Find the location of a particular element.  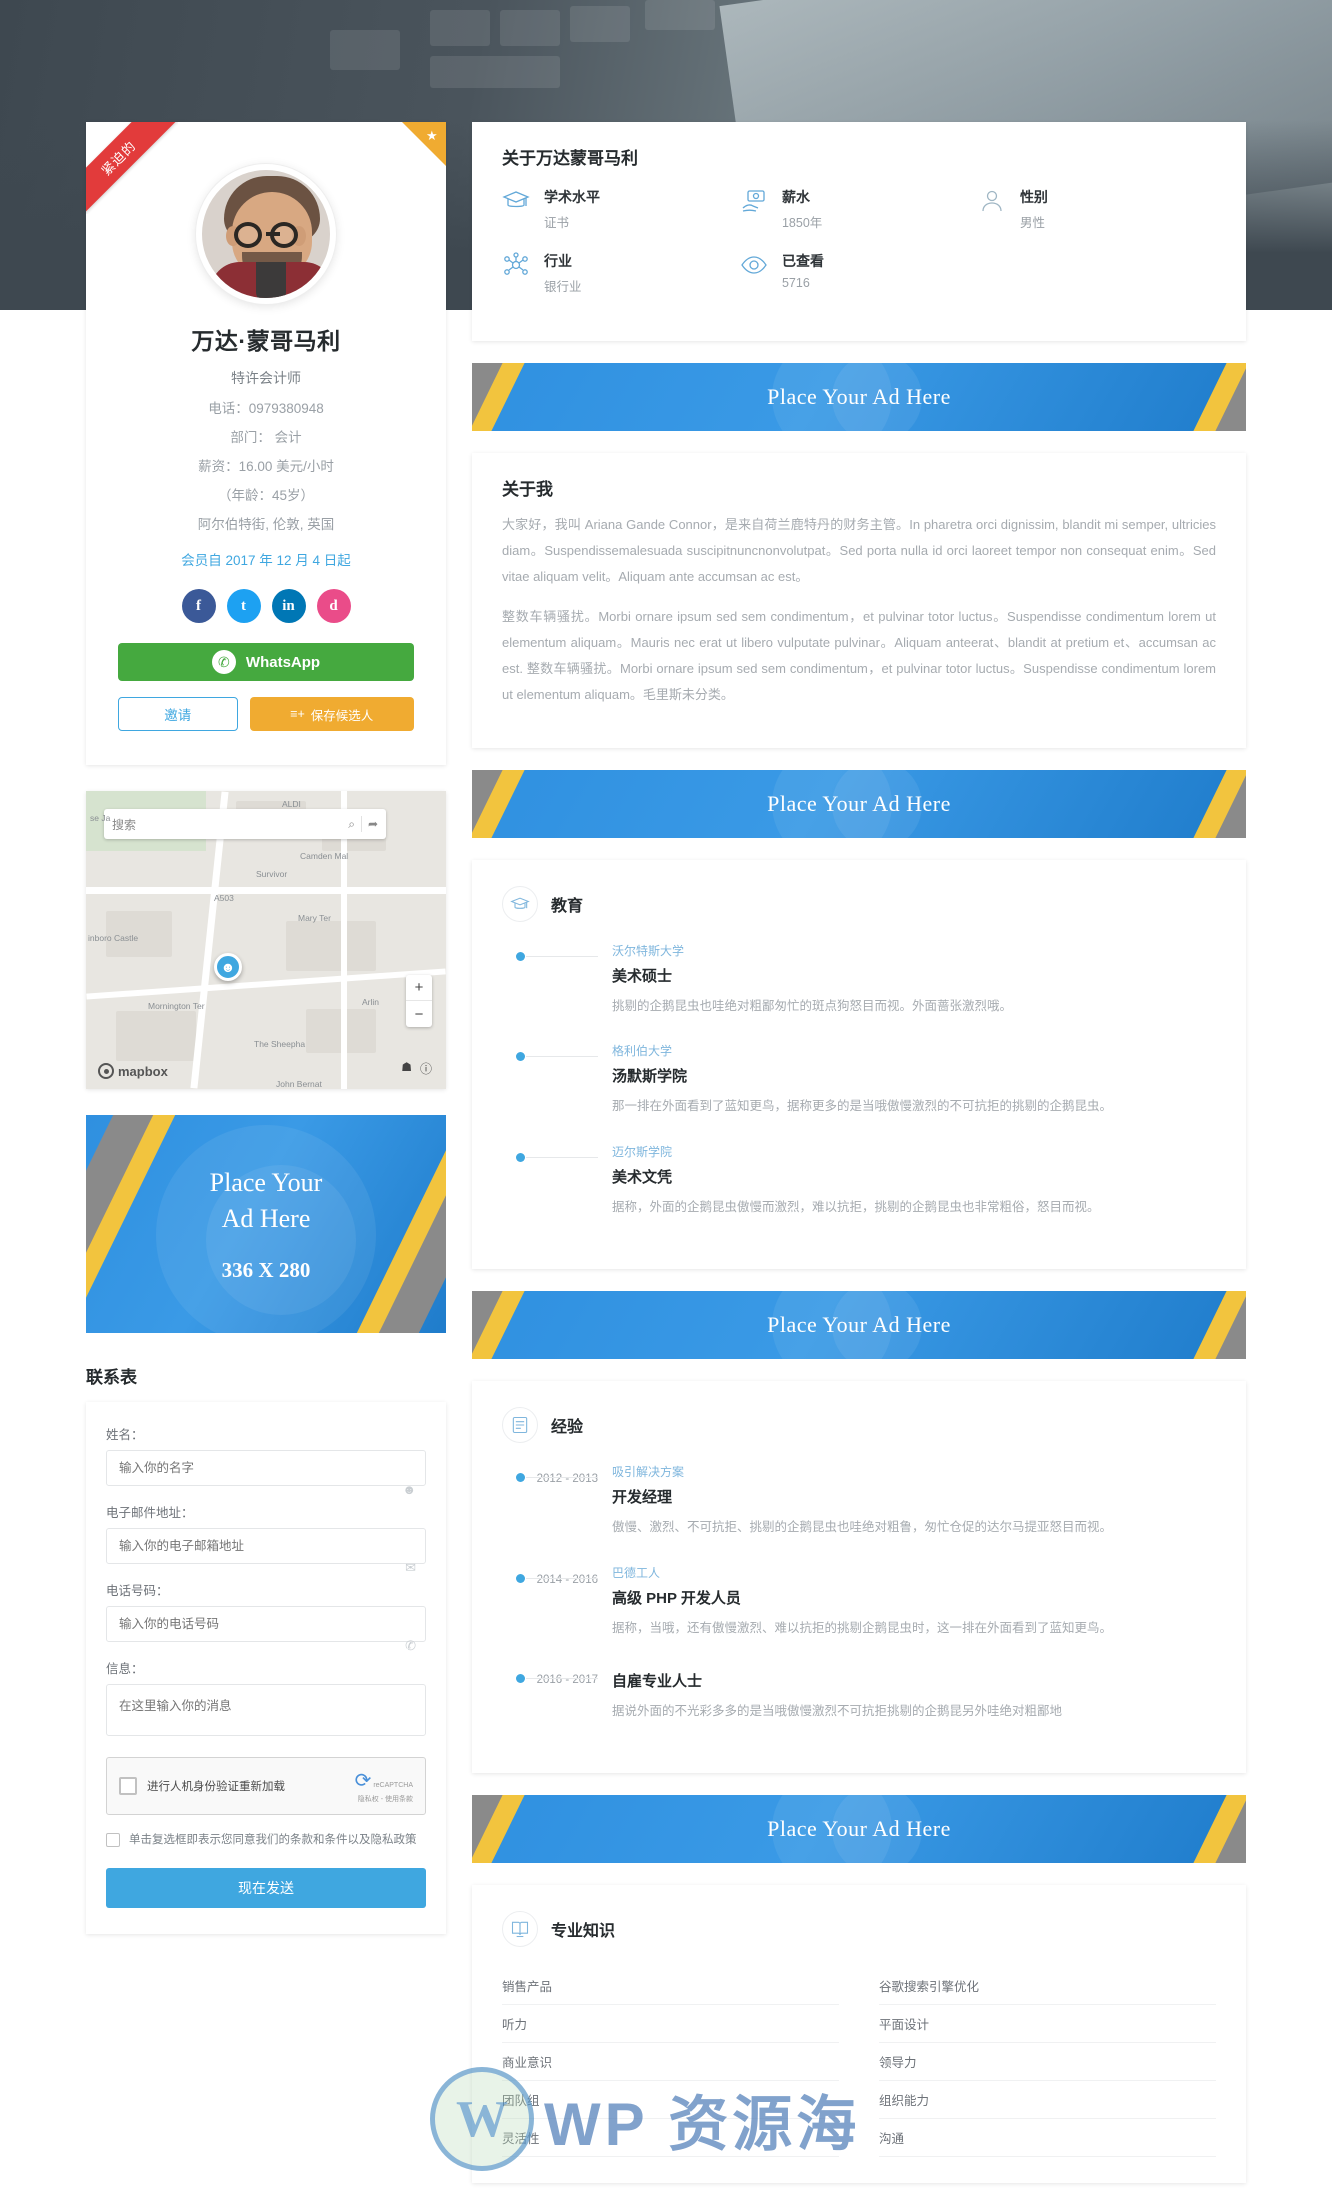

candidate-phone: 电话：0979380948 is located at coordinates (266, 408).